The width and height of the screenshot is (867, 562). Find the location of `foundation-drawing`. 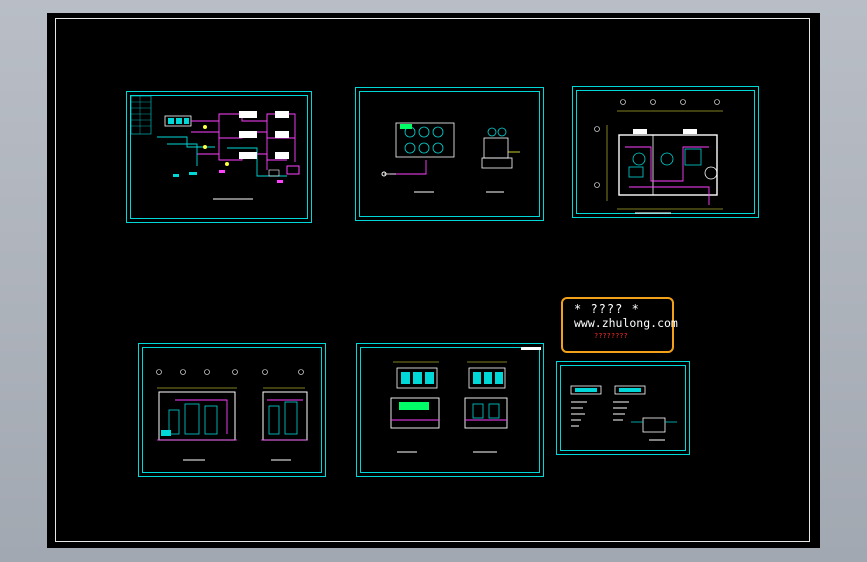

foundation-drawing is located at coordinates (465, 400).